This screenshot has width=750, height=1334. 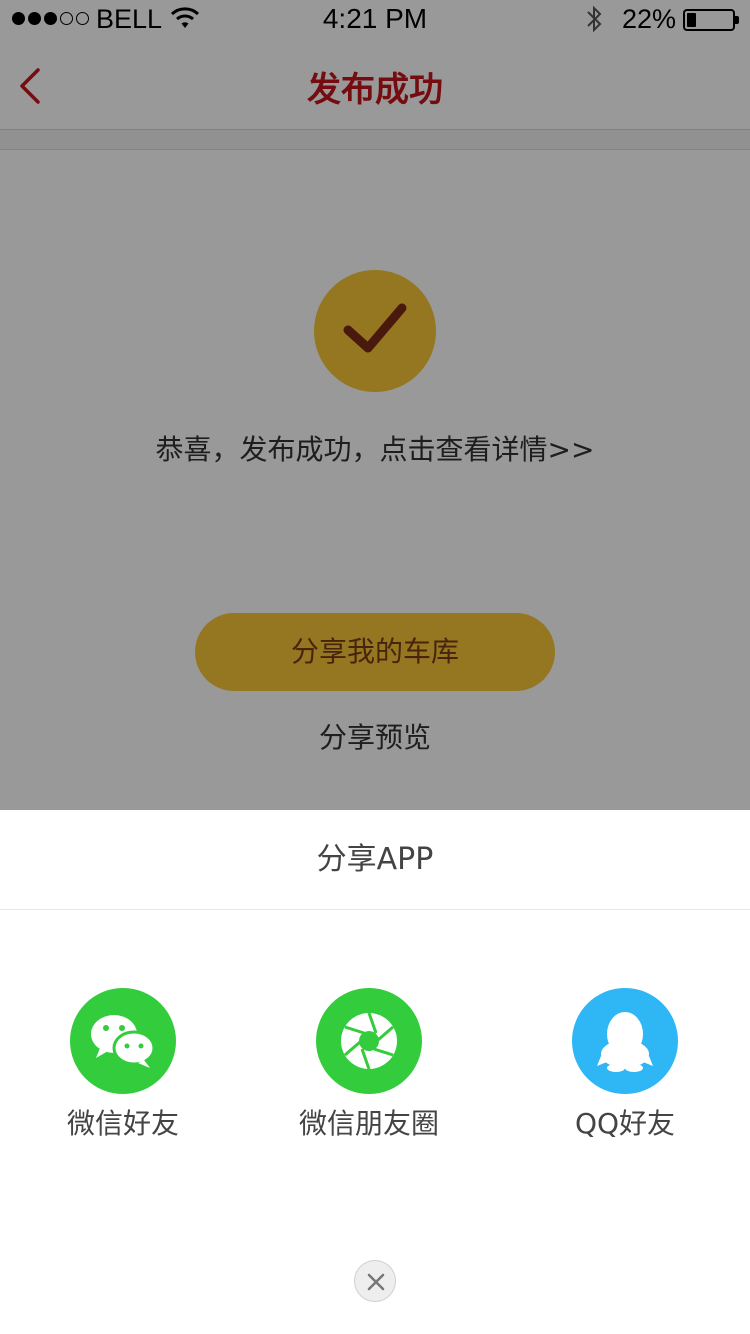 I want to click on qq-icon, so click(x=625, y=1041).